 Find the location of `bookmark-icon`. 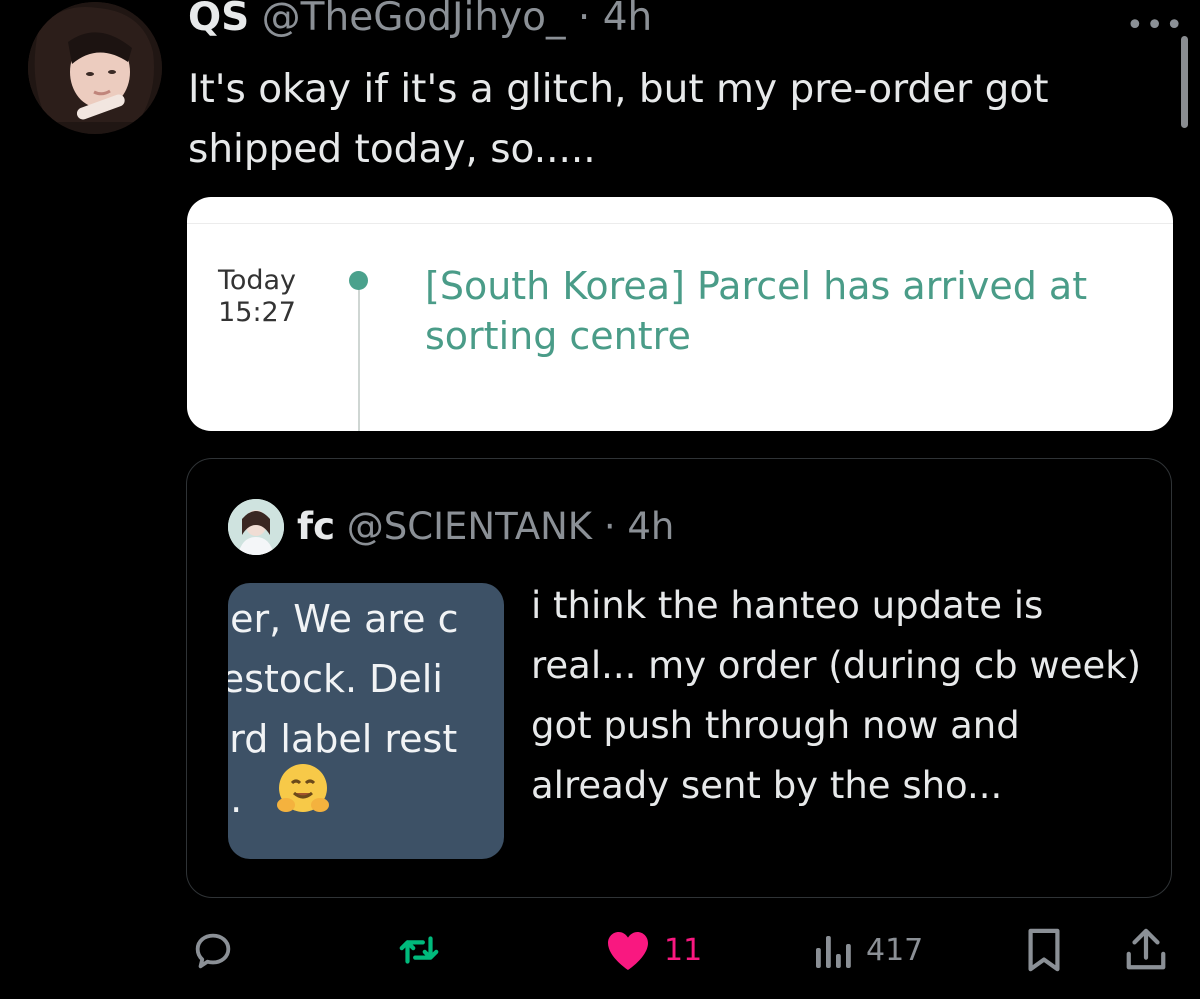

bookmark-icon is located at coordinates (1044, 950).